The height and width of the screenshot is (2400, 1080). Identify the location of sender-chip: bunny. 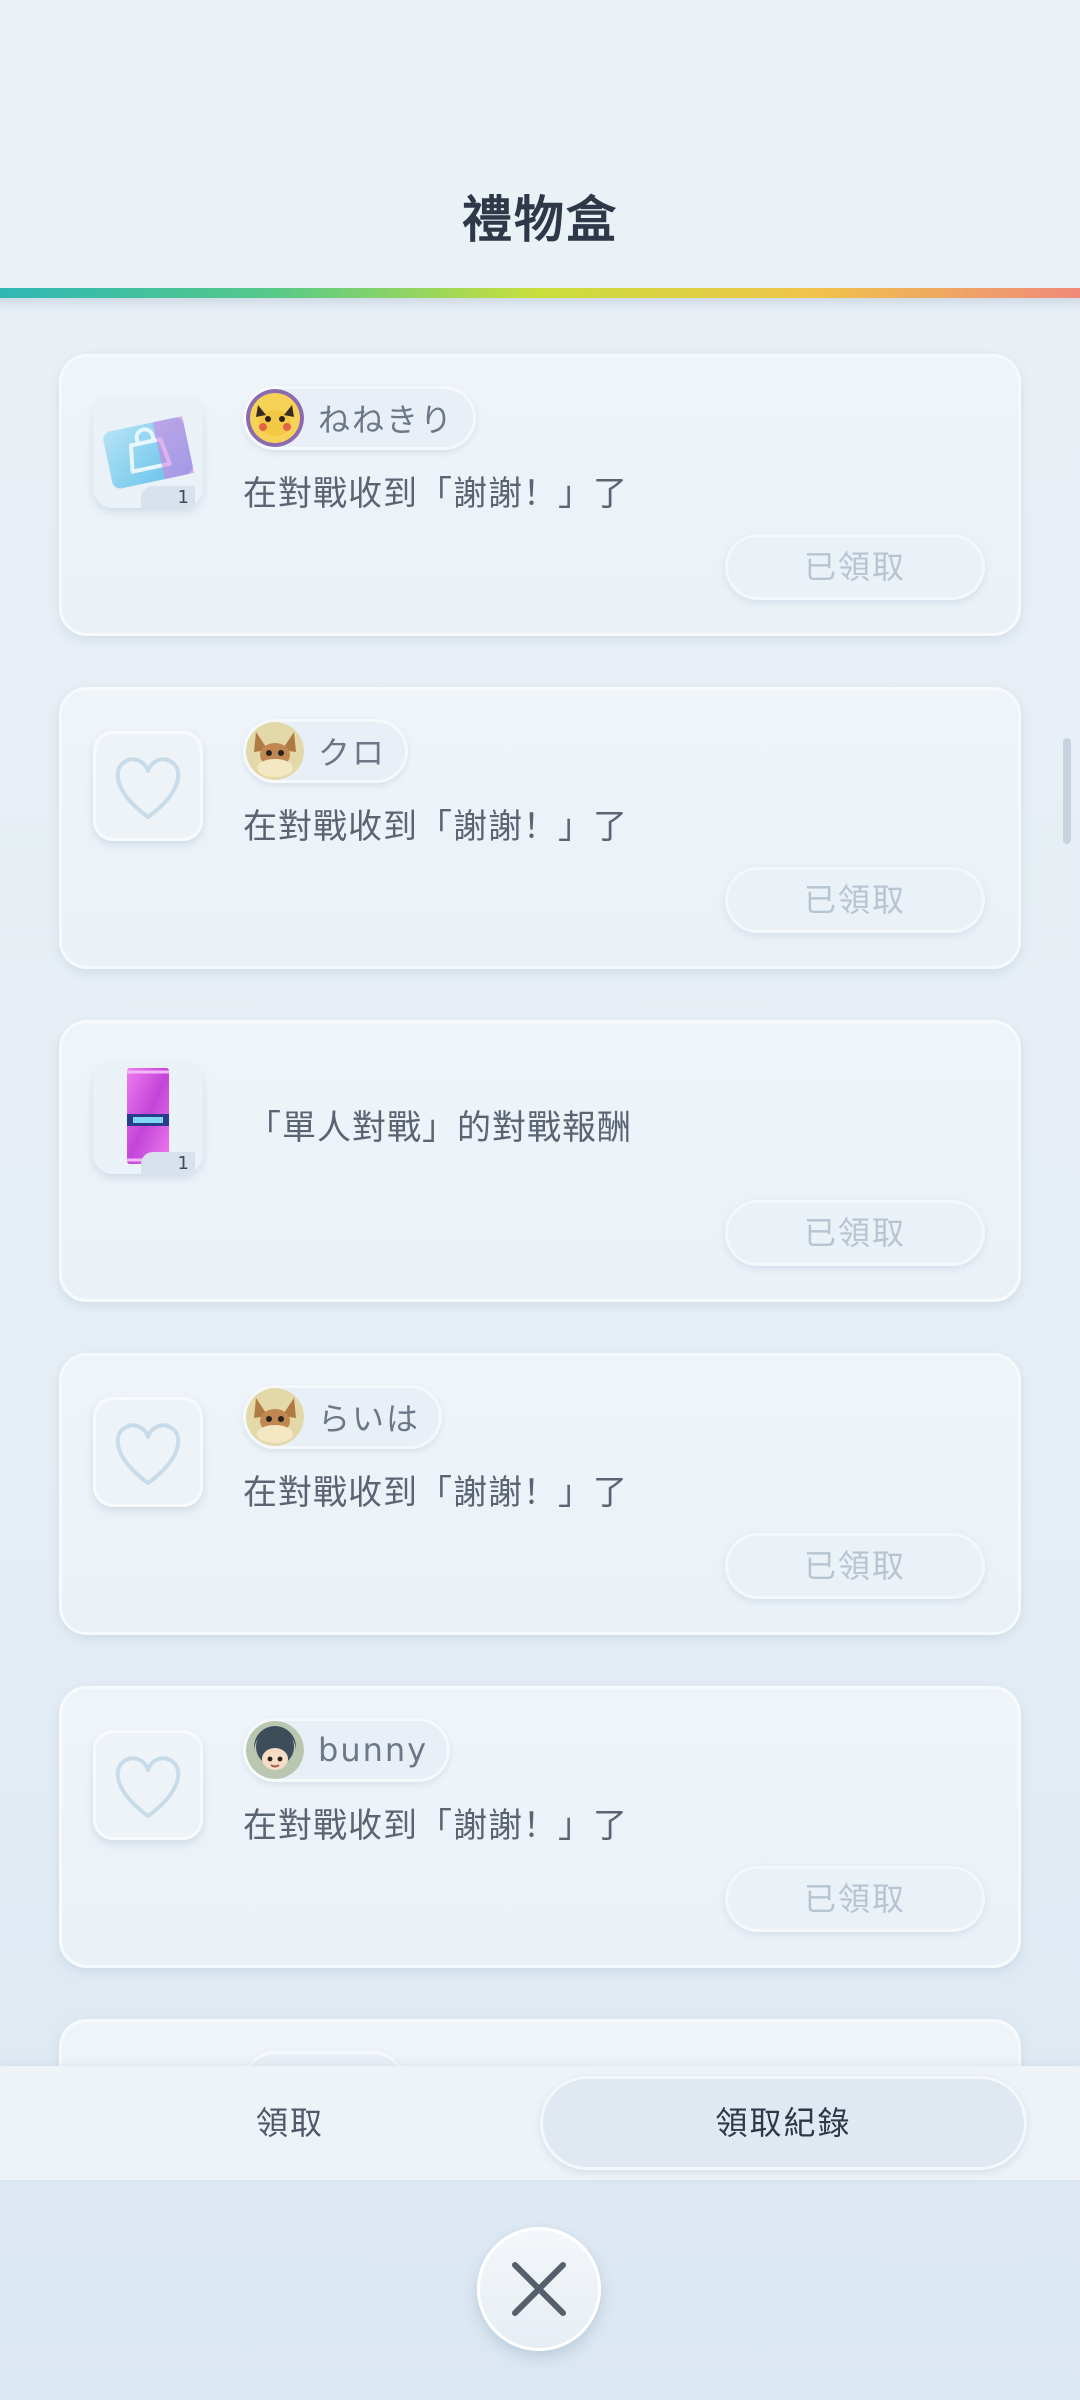
(347, 1750).